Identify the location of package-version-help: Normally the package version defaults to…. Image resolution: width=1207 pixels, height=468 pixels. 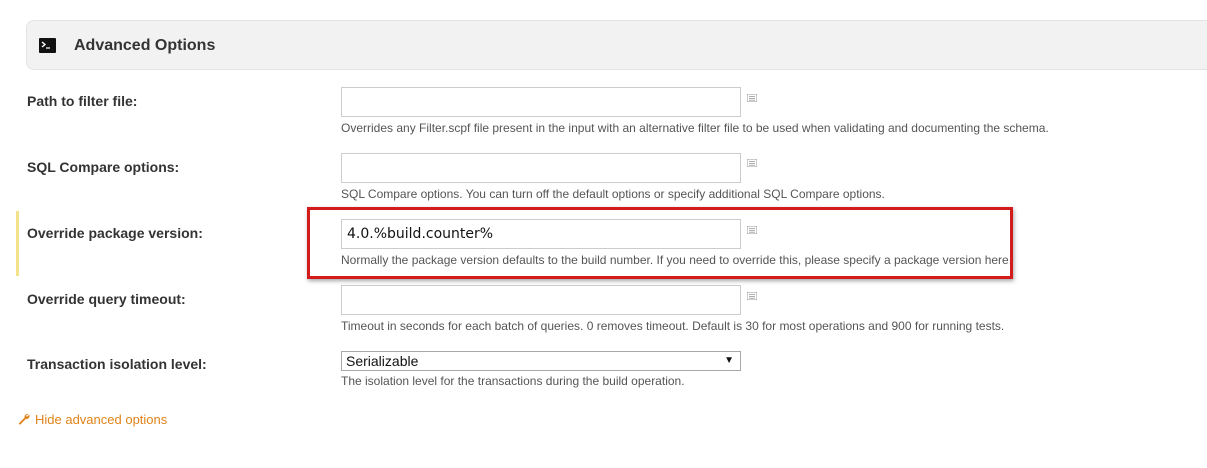
(677, 260).